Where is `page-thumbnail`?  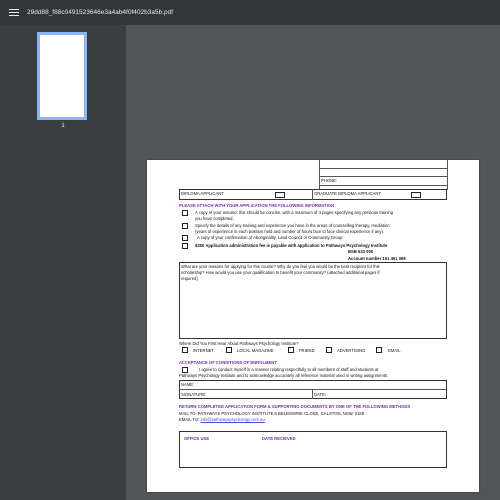 page-thumbnail is located at coordinates (62, 76).